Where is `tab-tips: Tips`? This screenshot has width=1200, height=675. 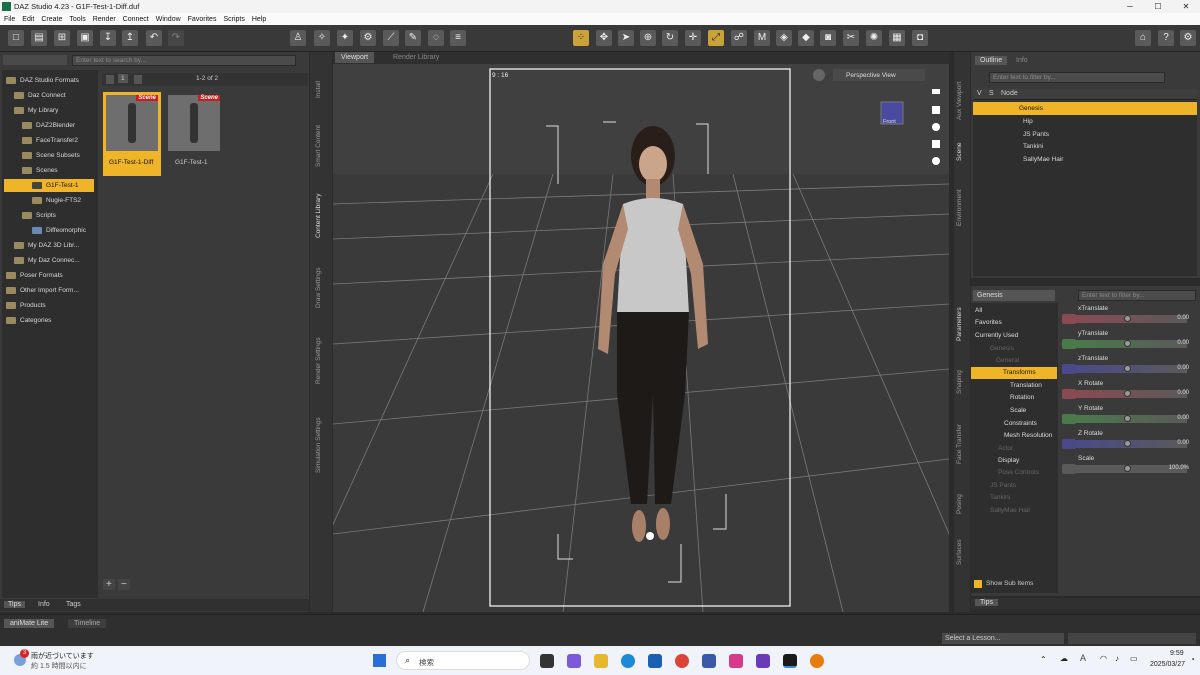 tab-tips: Tips is located at coordinates (14, 604).